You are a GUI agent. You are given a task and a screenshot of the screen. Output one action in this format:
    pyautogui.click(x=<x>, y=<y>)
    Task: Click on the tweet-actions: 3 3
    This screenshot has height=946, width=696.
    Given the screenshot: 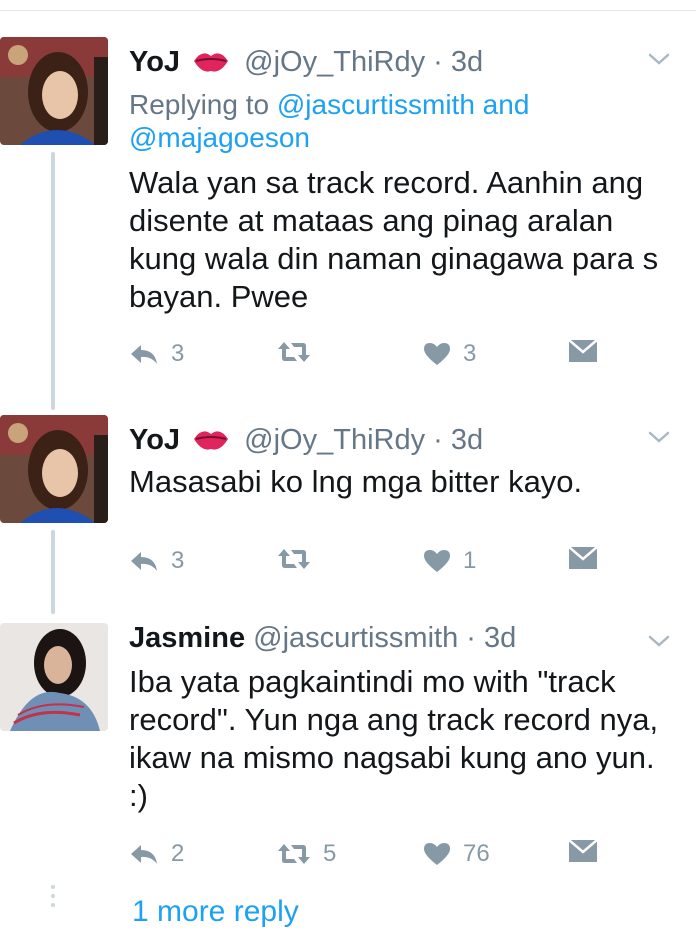 What is the action you would take?
    pyautogui.click(x=399, y=355)
    